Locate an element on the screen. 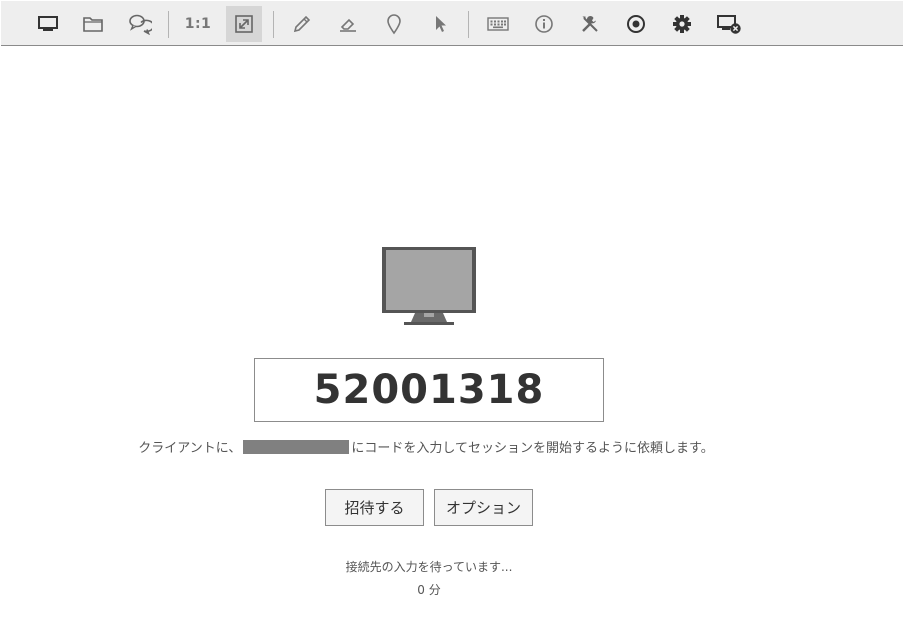 The image size is (904, 625). eraser-icon is located at coordinates (348, 25).